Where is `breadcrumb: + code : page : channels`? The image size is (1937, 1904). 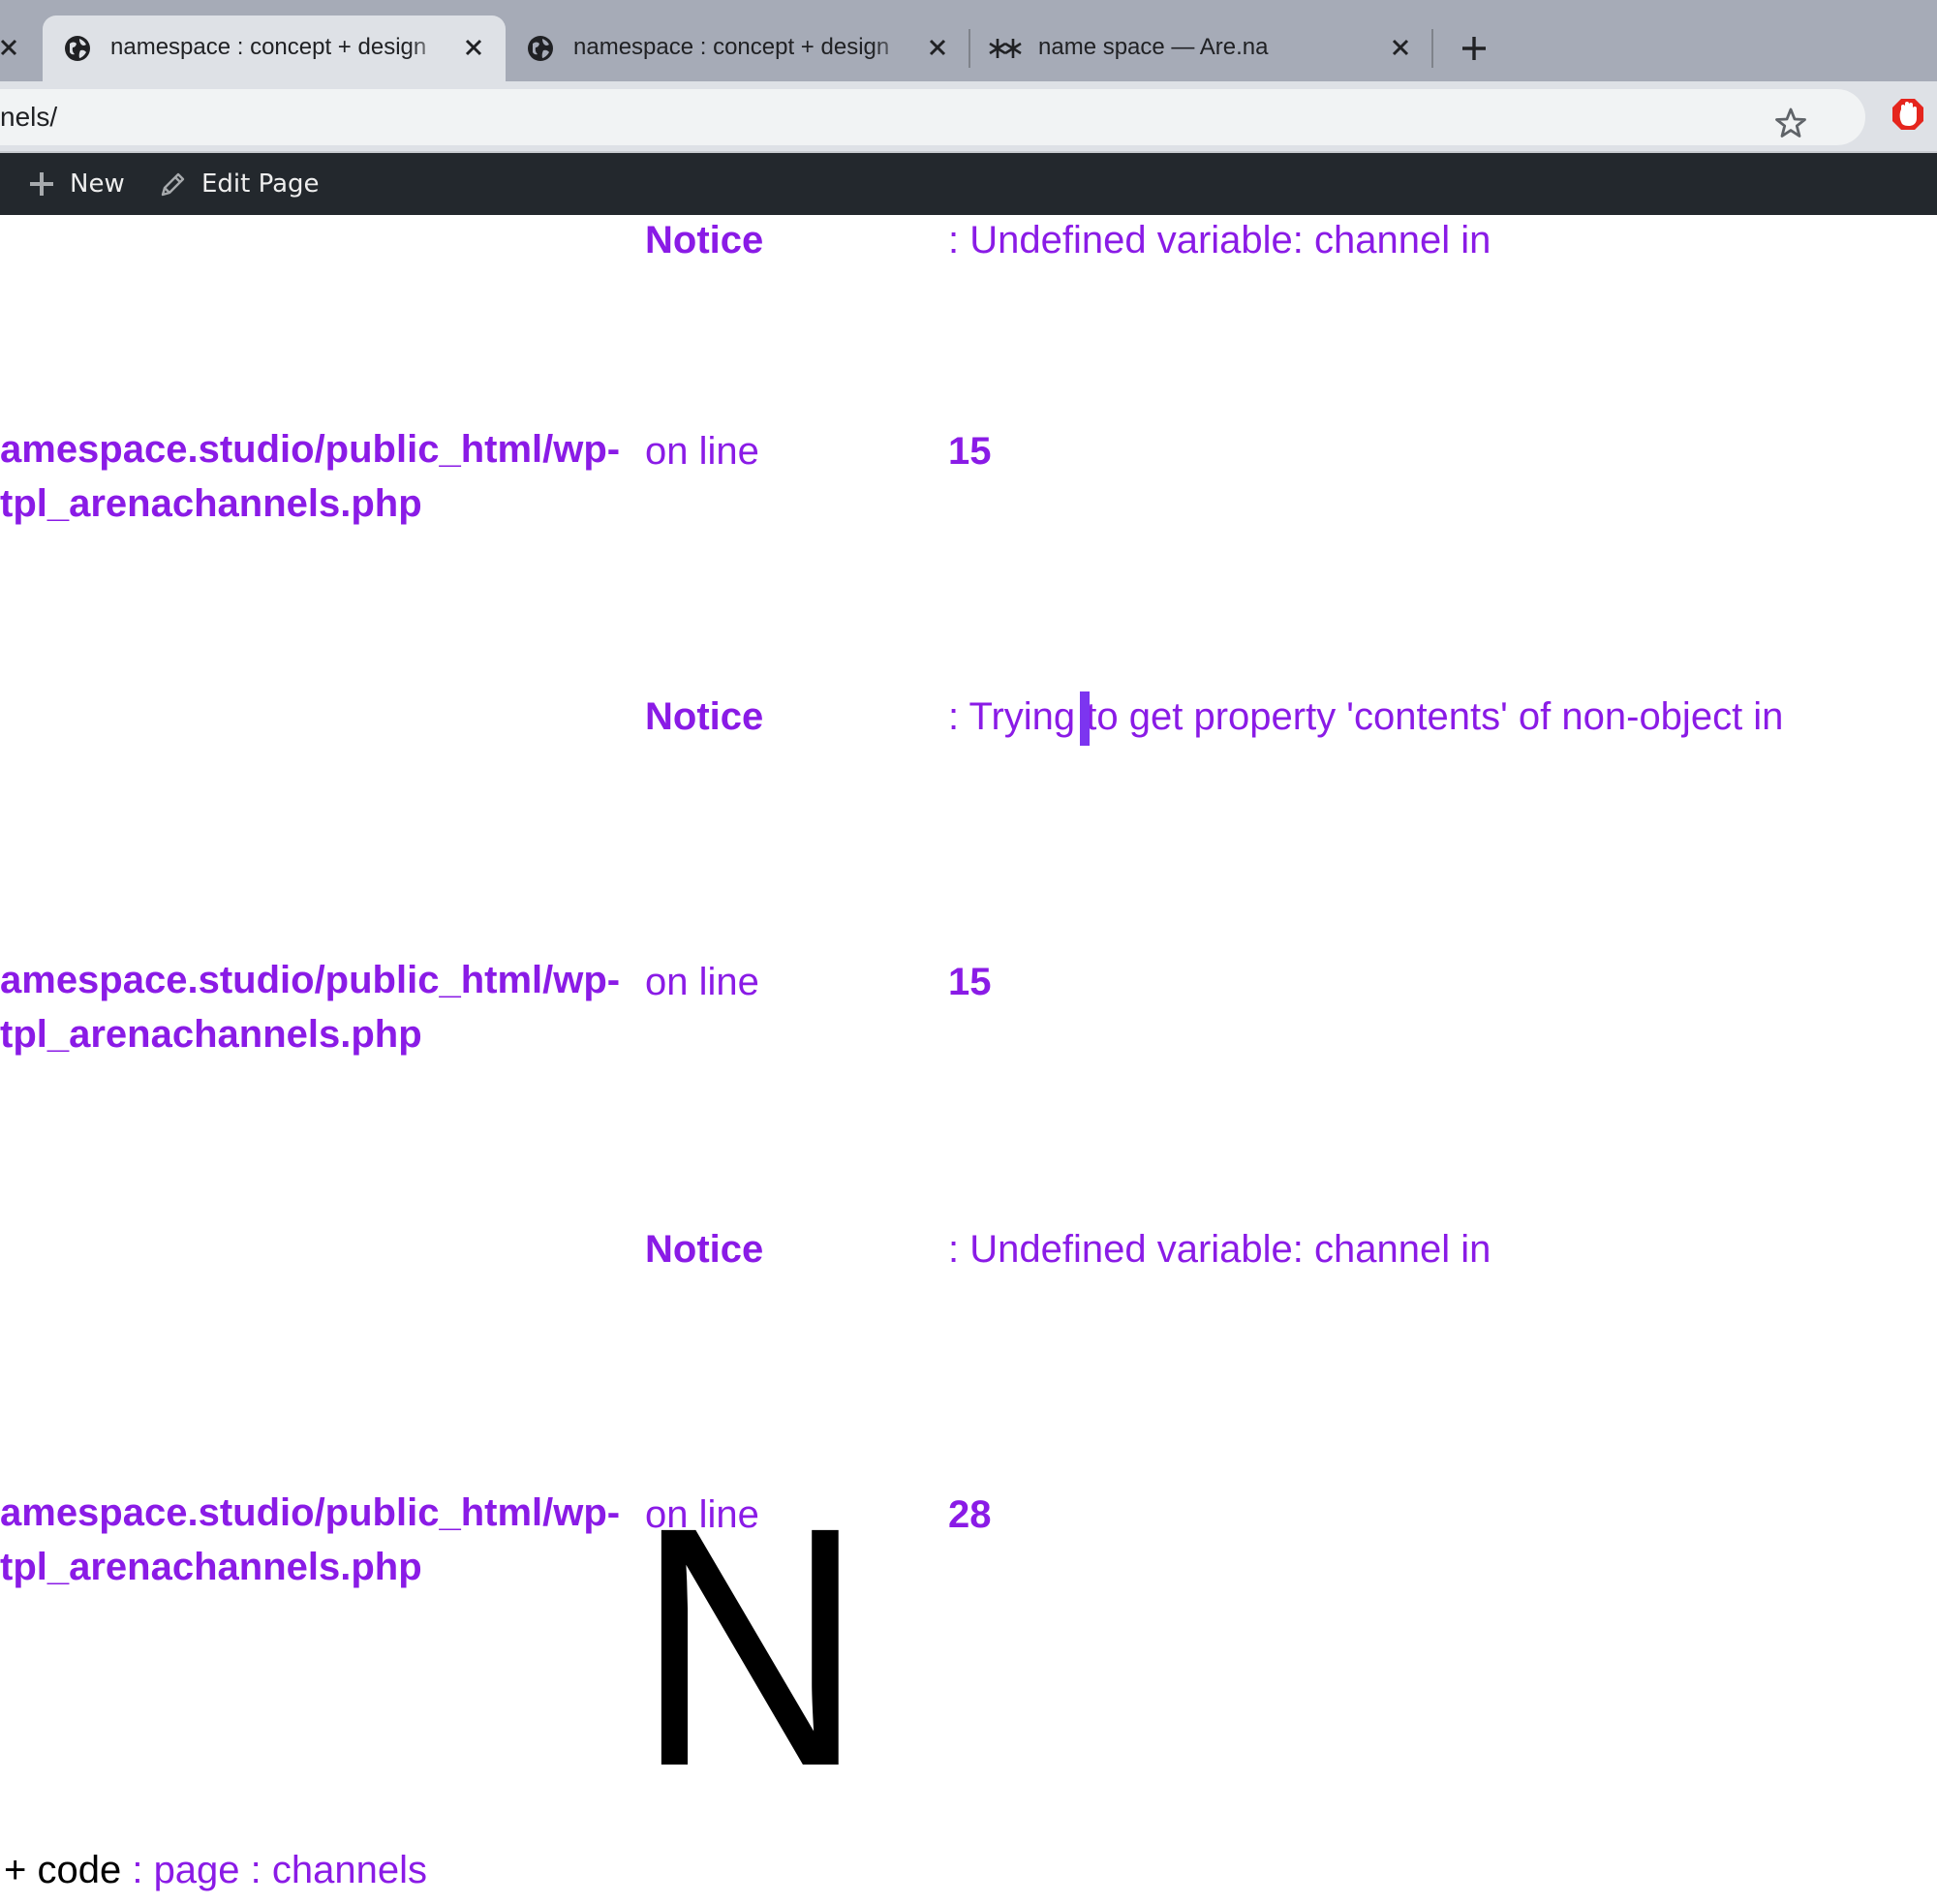 breadcrumb: + code : page : channels is located at coordinates (216, 1870).